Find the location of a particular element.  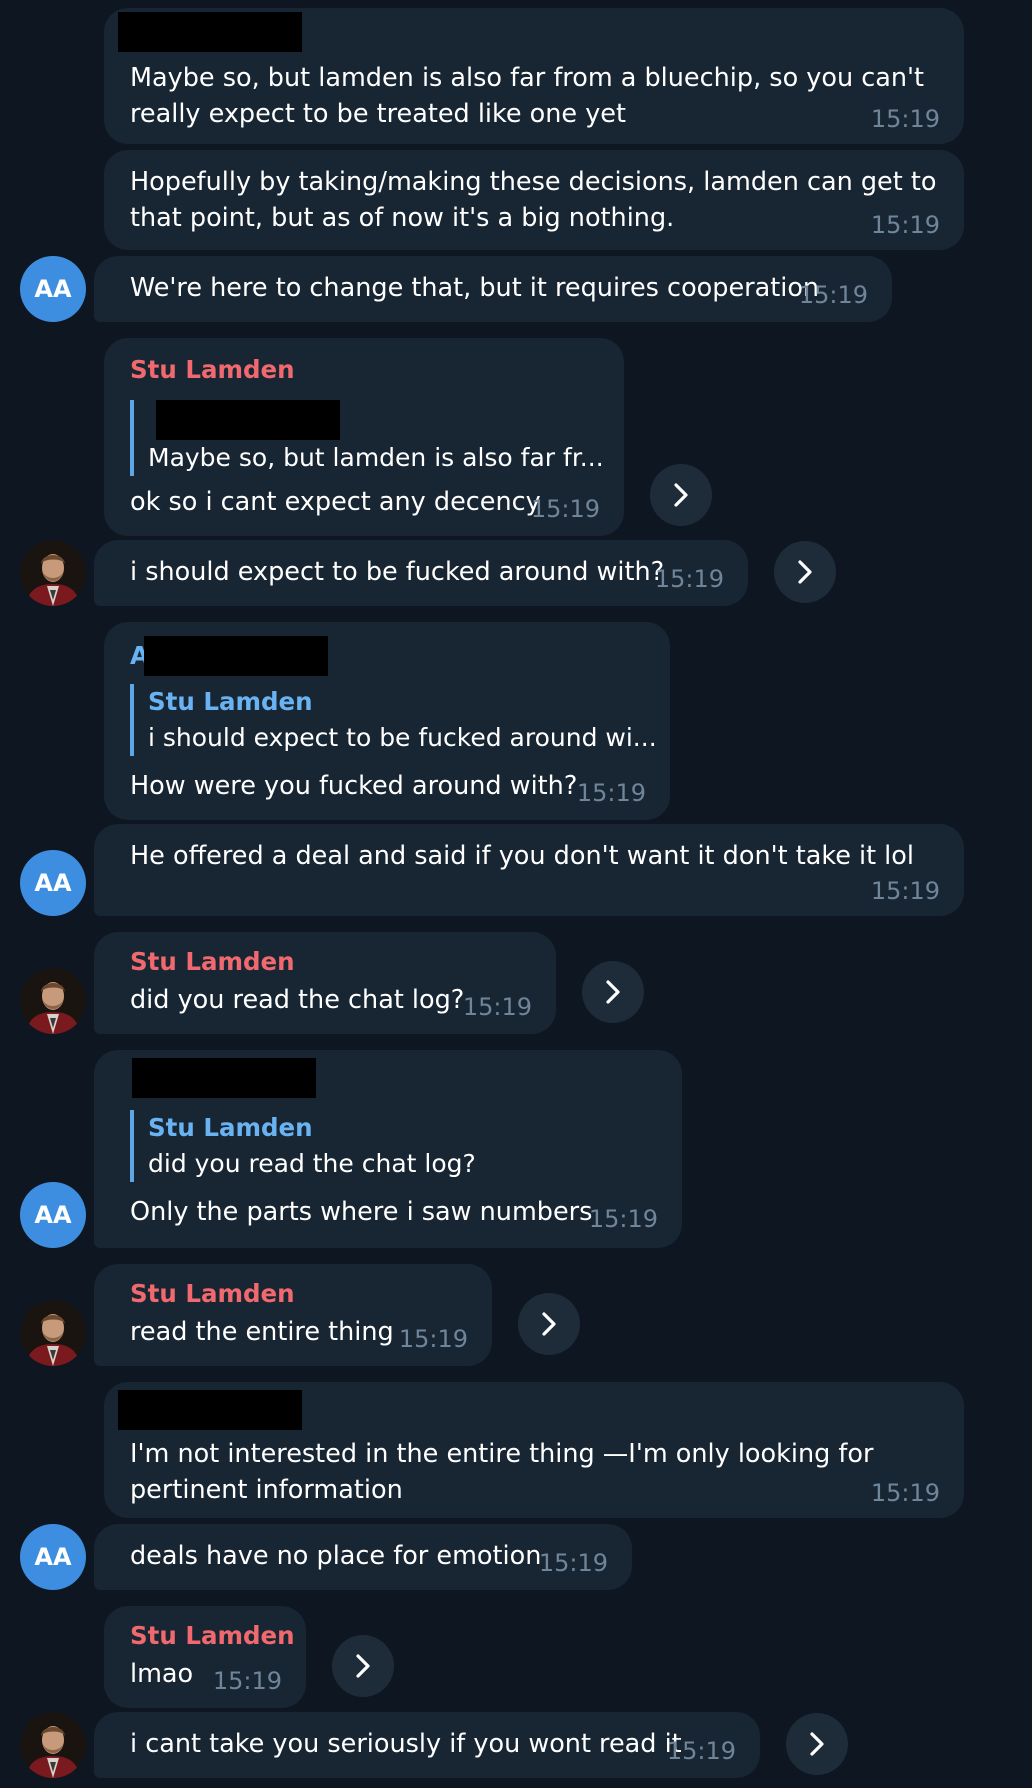

reply-text: did you read the chat log? is located at coordinates (312, 1163).